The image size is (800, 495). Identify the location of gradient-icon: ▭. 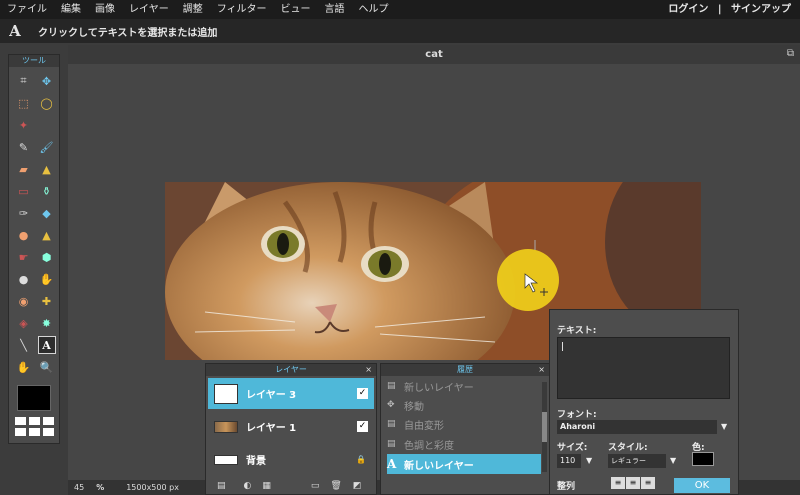
(23, 191).